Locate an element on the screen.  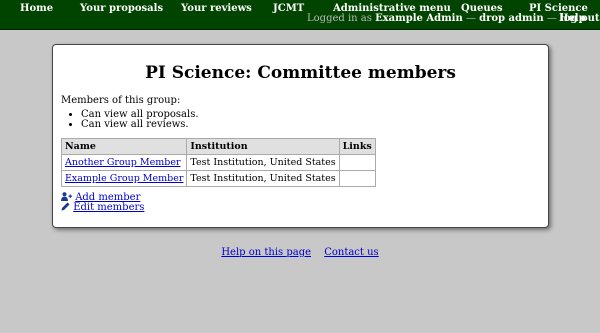
member-name-cell: Example Group Member is located at coordinates (124, 178).